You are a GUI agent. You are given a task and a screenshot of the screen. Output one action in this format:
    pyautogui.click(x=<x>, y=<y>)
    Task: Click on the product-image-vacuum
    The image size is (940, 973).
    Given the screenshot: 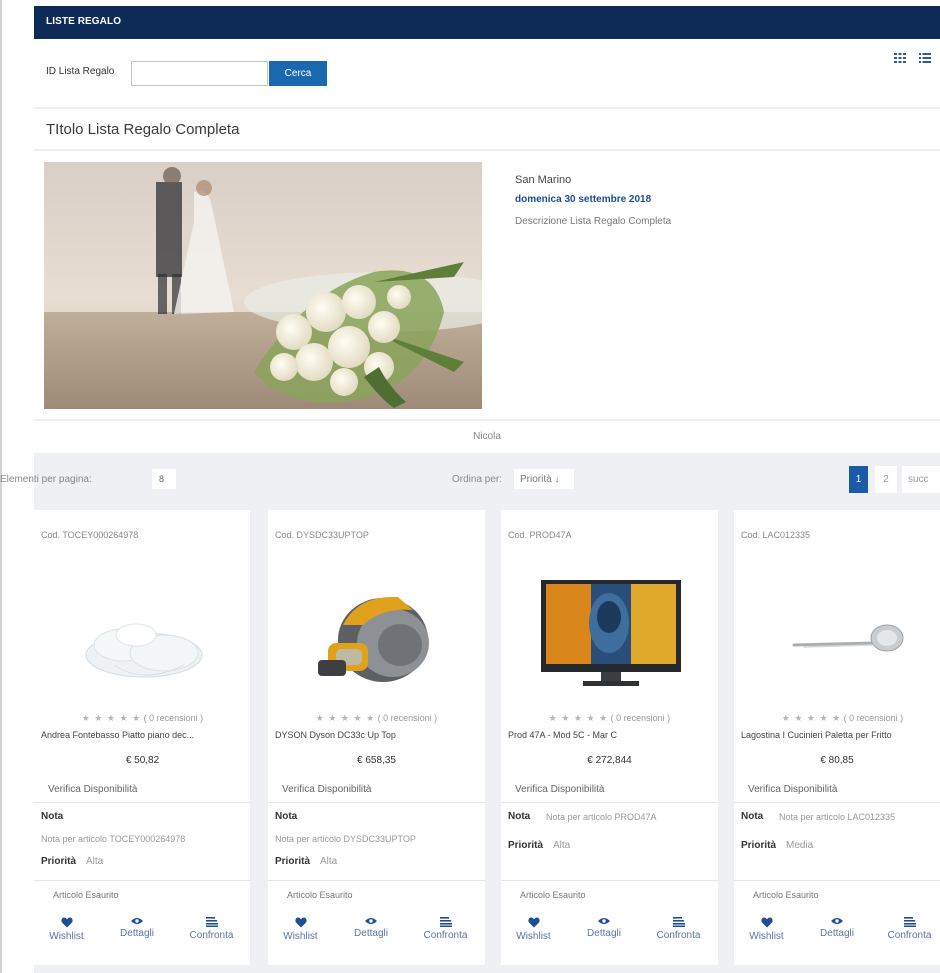 What is the action you would take?
    pyautogui.click(x=378, y=640)
    